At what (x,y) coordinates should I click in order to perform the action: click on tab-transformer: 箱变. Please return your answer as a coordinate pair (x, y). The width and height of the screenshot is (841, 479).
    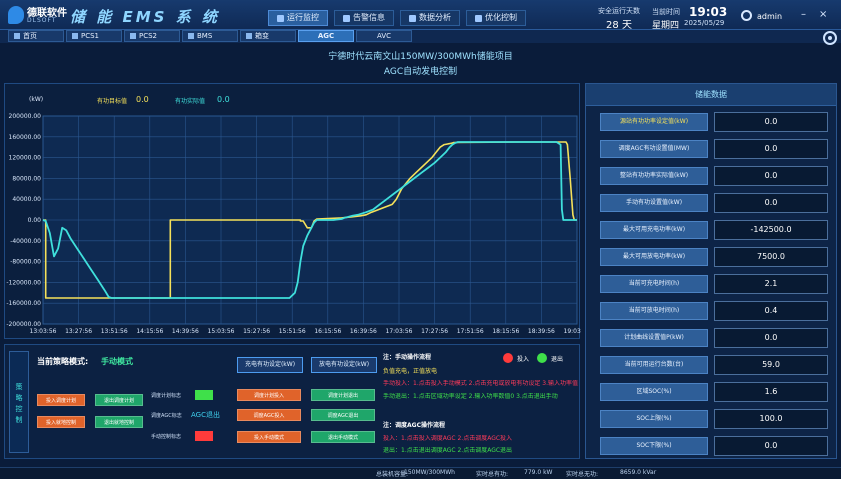
    Looking at the image, I should click on (268, 36).